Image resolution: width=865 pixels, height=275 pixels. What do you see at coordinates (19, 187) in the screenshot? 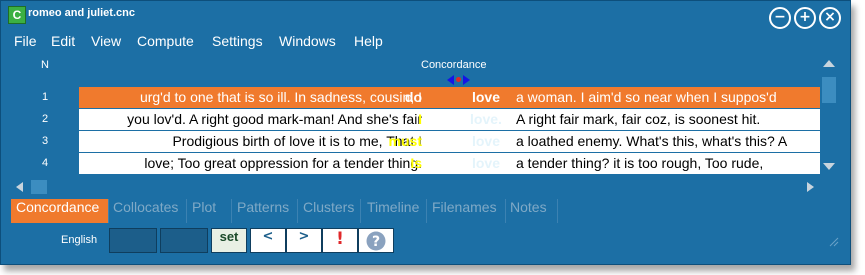
I see `scroll-left-icon` at bounding box center [19, 187].